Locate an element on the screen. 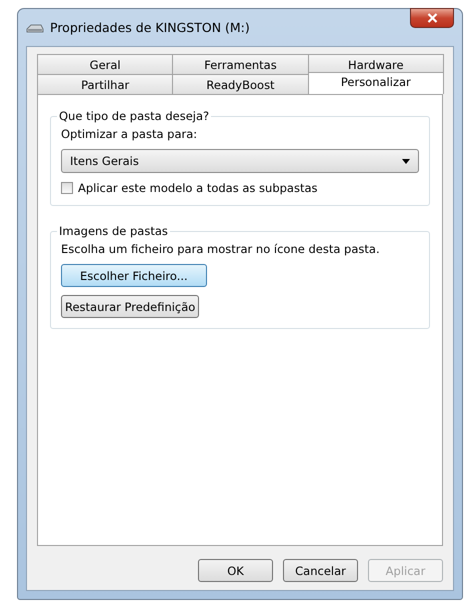 Image resolution: width=475 pixels, height=605 pixels. group-title: Que tipo de pasta deseja? is located at coordinates (134, 116).